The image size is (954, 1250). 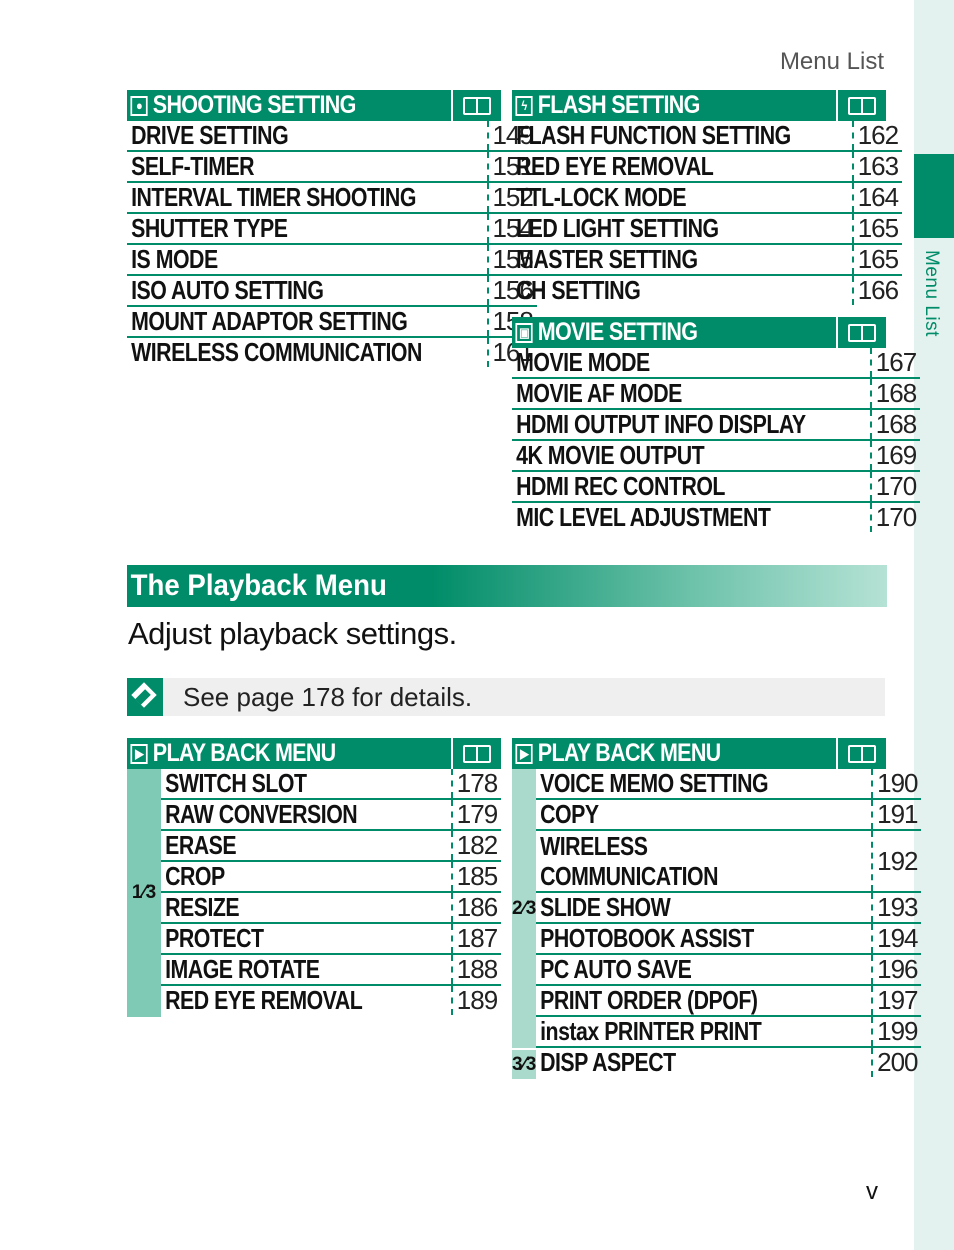 What do you see at coordinates (276, 352) in the screenshot?
I see `menu-item-label: WIRELESS COMMUNICATION` at bounding box center [276, 352].